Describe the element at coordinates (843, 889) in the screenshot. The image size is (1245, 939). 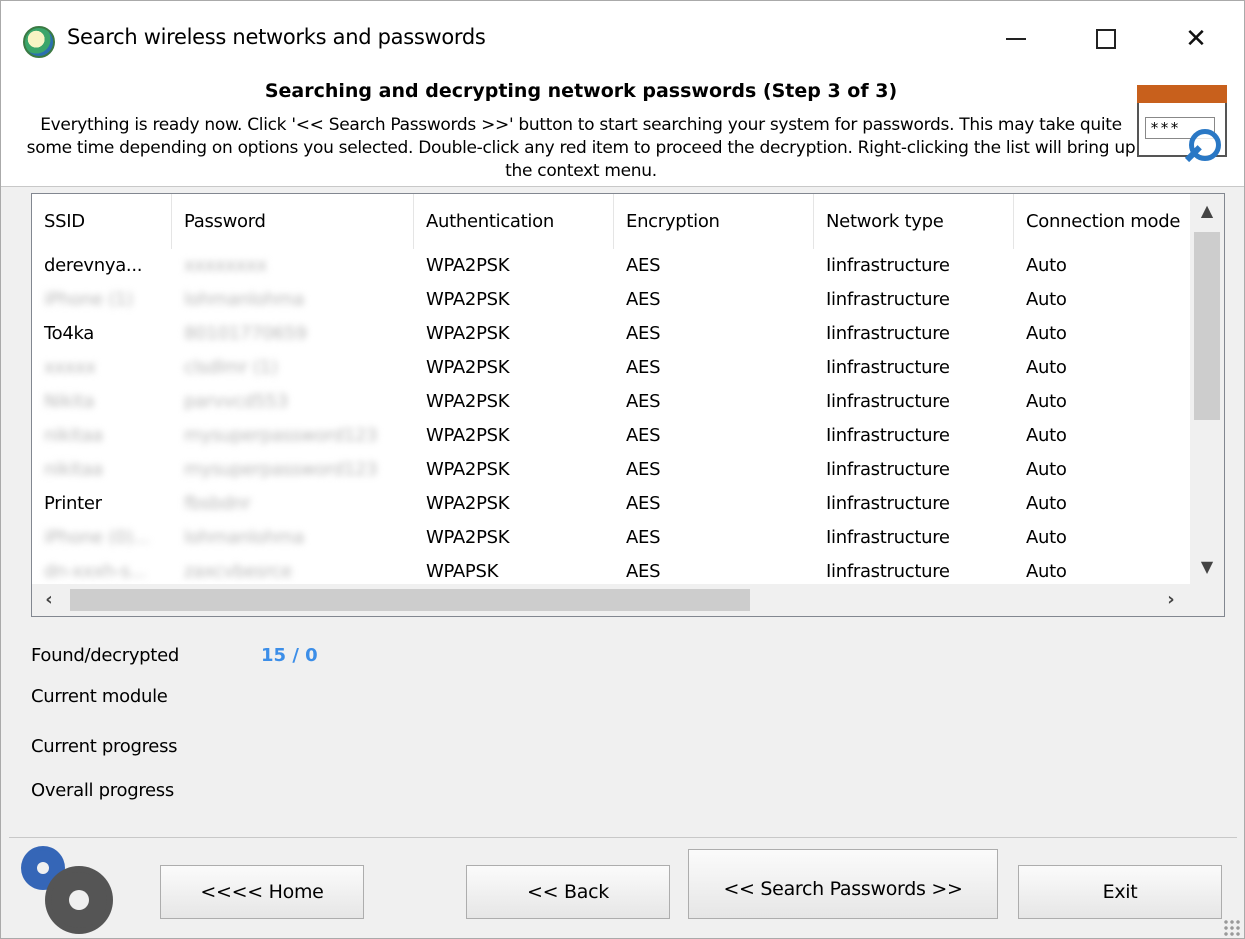
I see `search-passwords-label: << Search Passwords >>` at that location.